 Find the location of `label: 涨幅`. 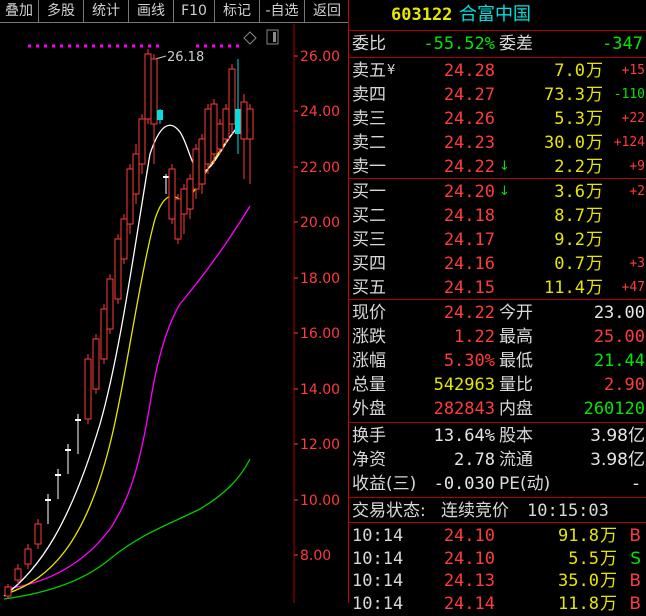

label: 涨幅 is located at coordinates (369, 361).